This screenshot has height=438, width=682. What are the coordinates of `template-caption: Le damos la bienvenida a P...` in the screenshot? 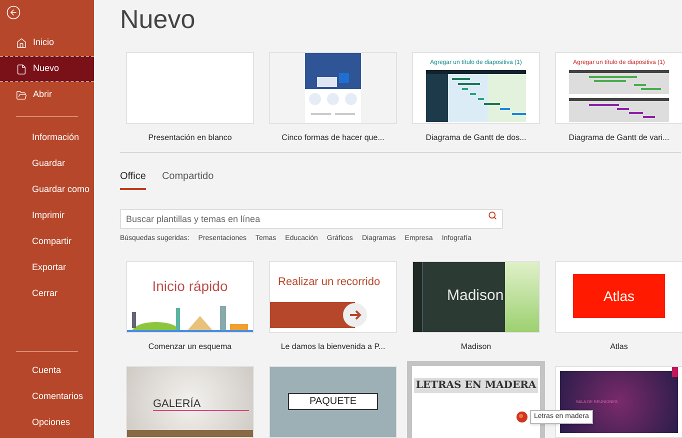 It's located at (333, 346).